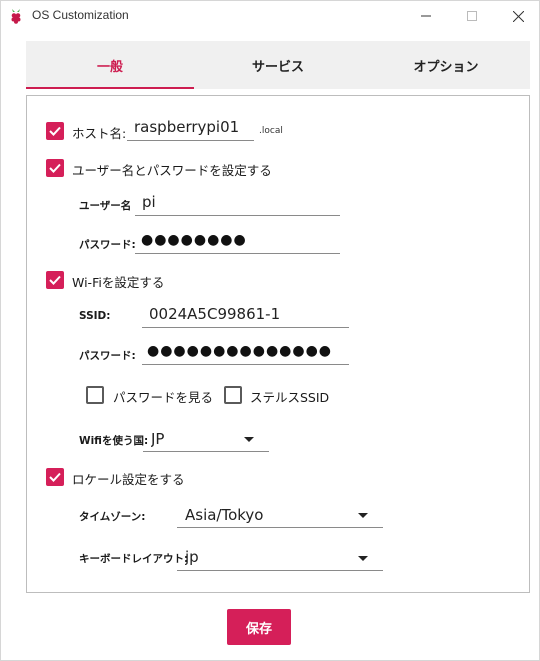 The image size is (540, 661). What do you see at coordinates (240, 351) in the screenshot?
I see `wifi-password-value: ●●●●●●●●●●●●●●` at bounding box center [240, 351].